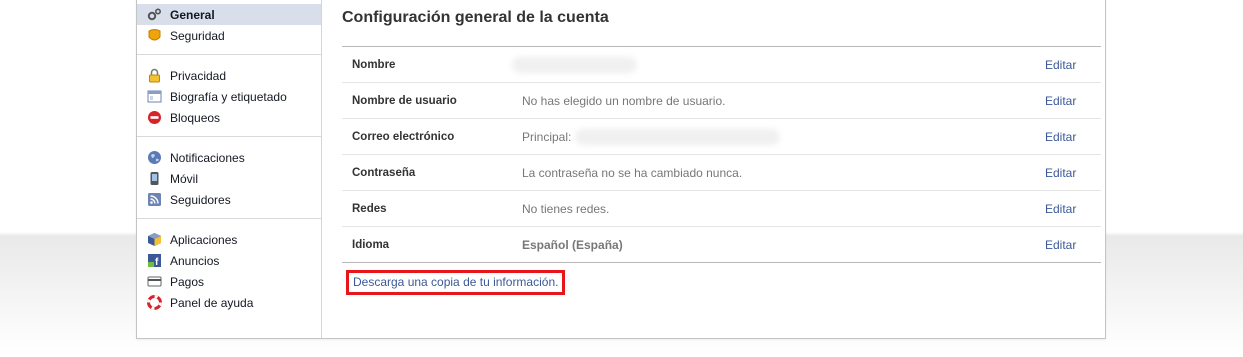 The height and width of the screenshot is (357, 1243). Describe the element at coordinates (1073, 245) in the screenshot. I see `edit-language-link: Editar` at that location.